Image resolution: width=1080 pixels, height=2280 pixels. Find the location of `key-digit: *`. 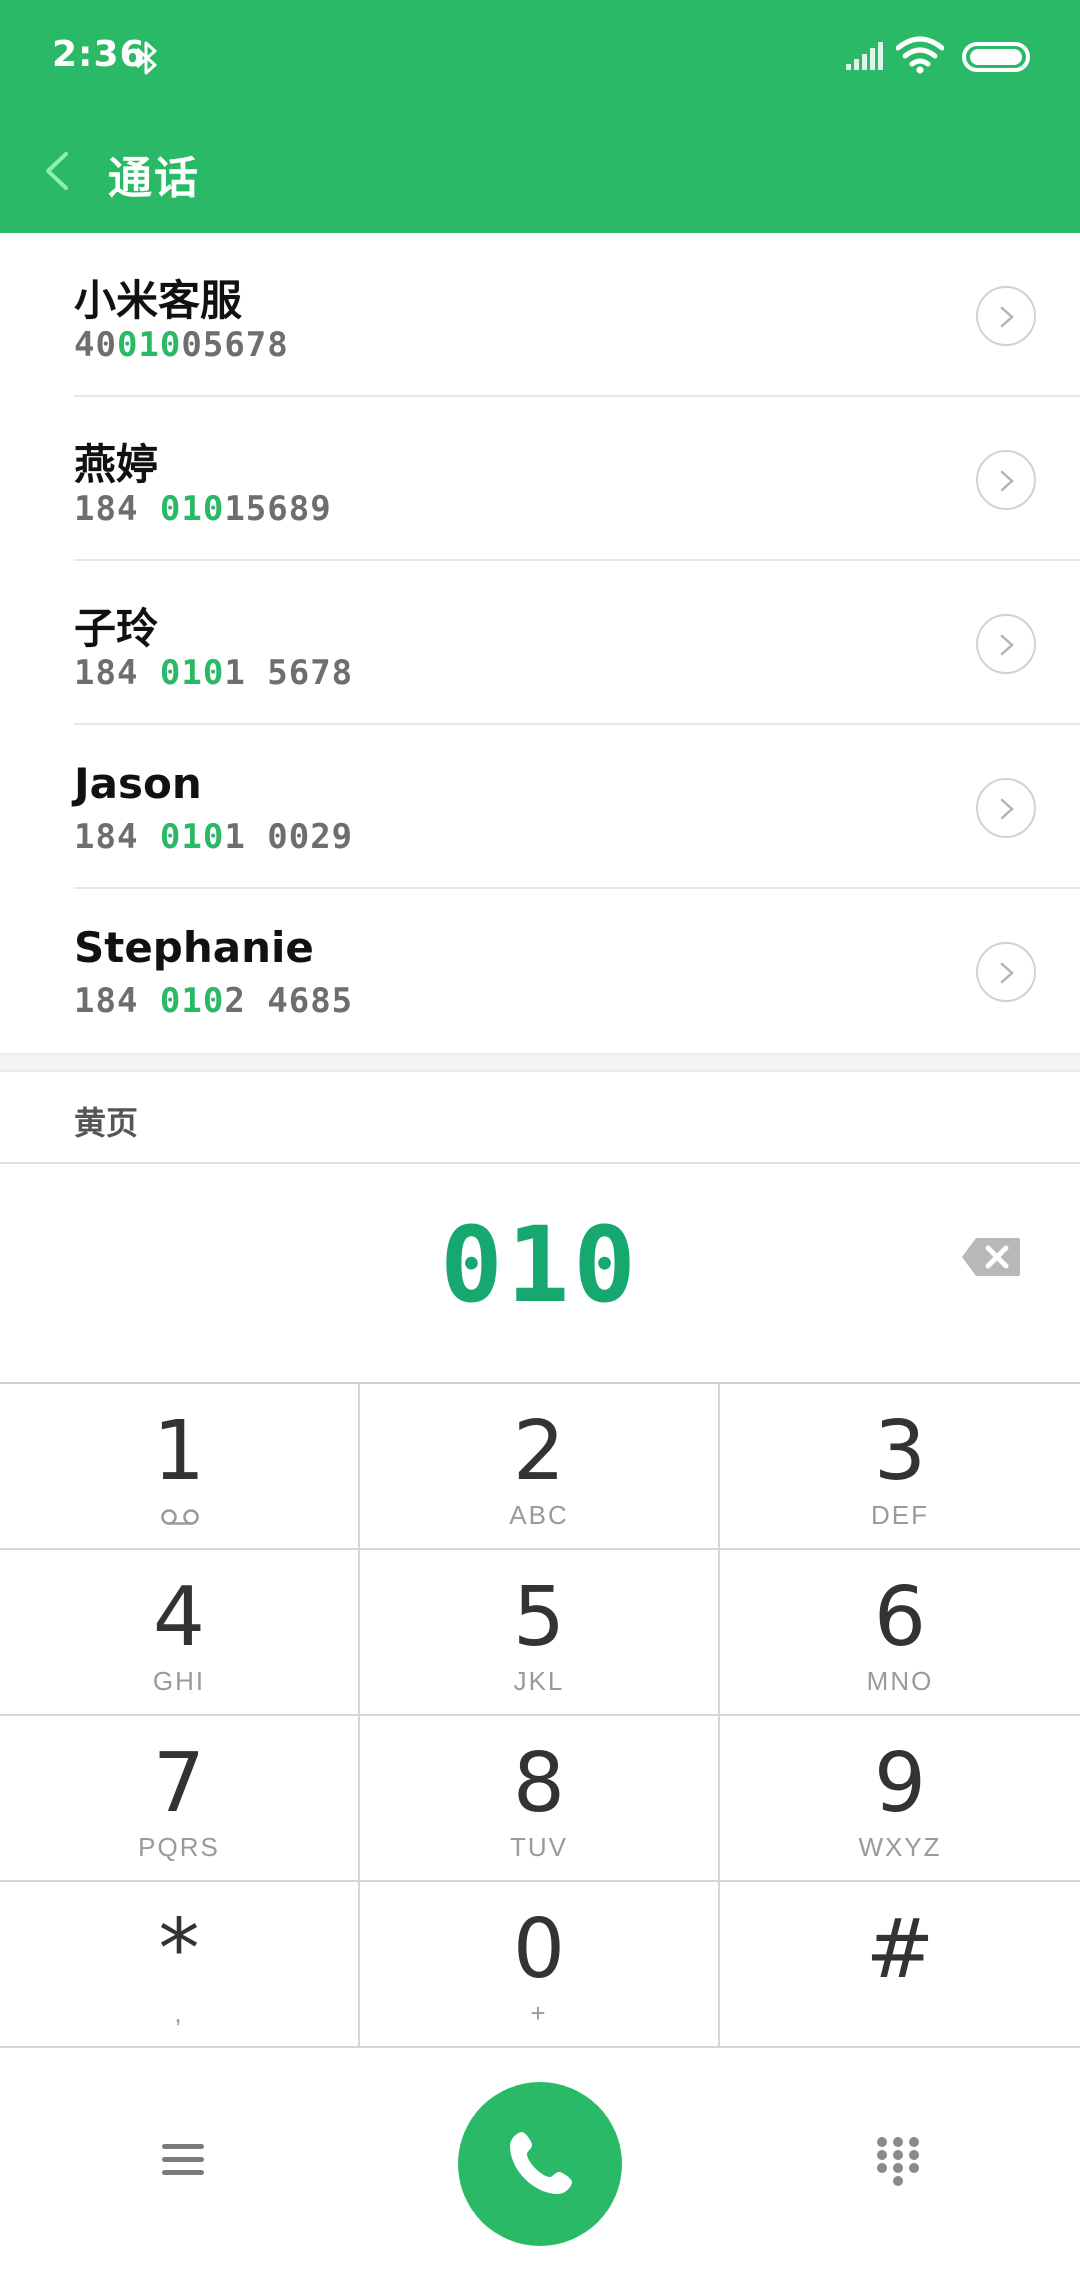

key-digit: * is located at coordinates (179, 1949).